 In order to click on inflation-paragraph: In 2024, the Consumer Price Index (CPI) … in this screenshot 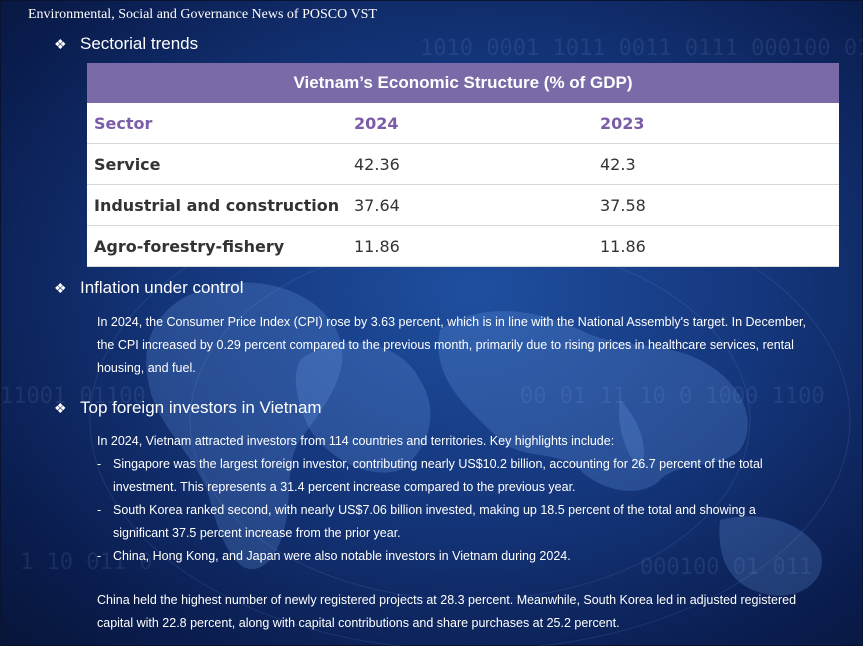, I will do `click(451, 345)`.